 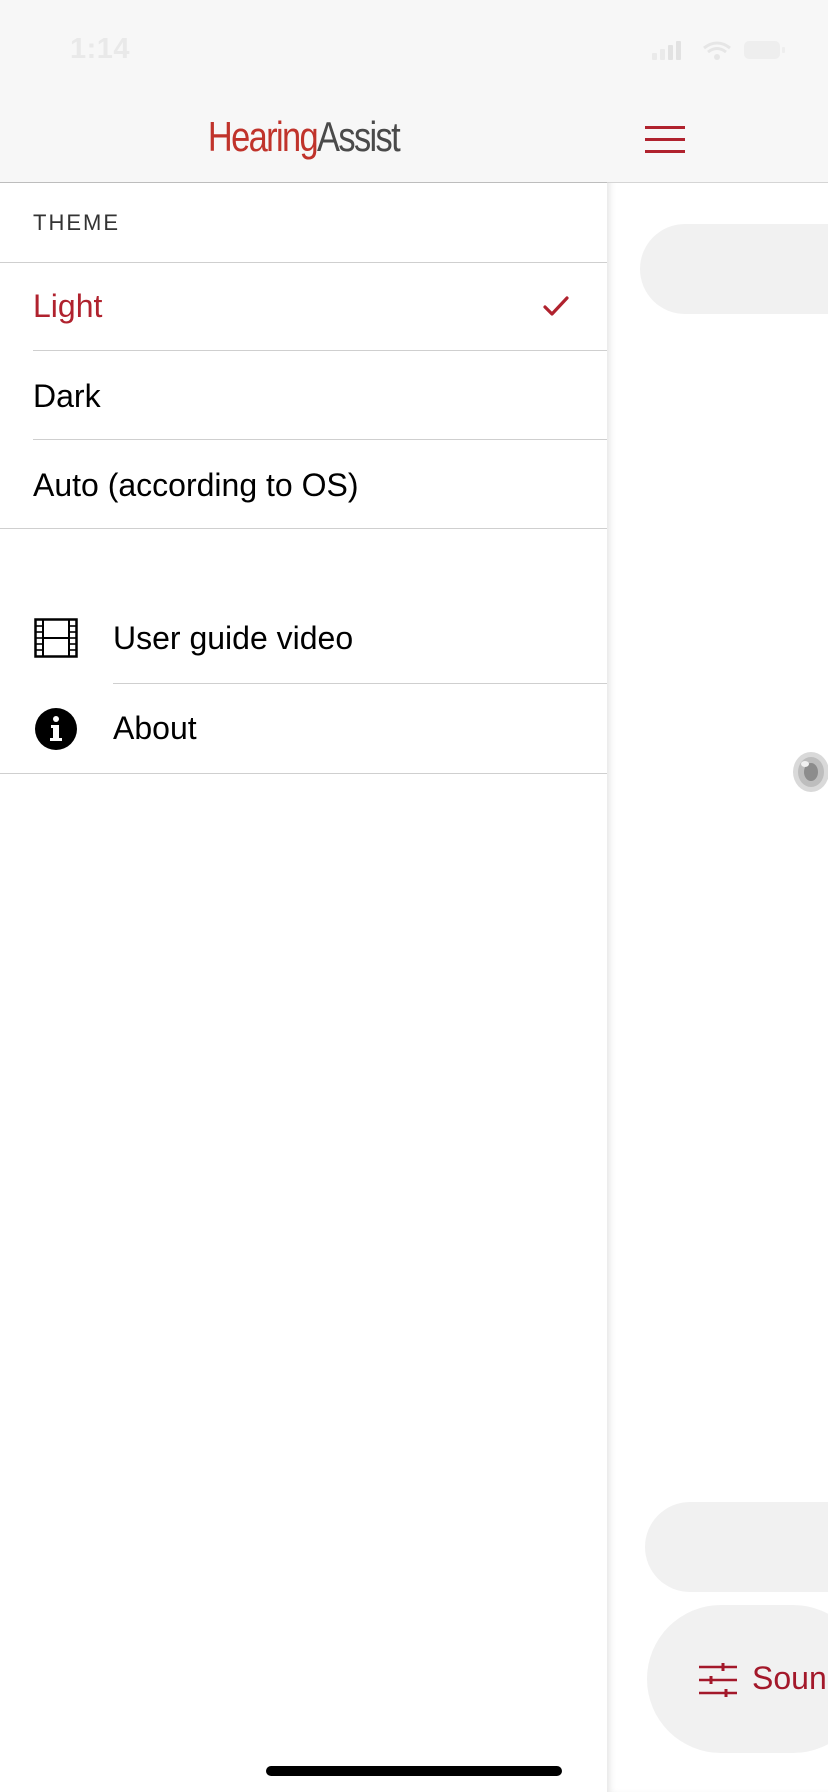 I want to click on home-indicator, so click(x=414, y=1771).